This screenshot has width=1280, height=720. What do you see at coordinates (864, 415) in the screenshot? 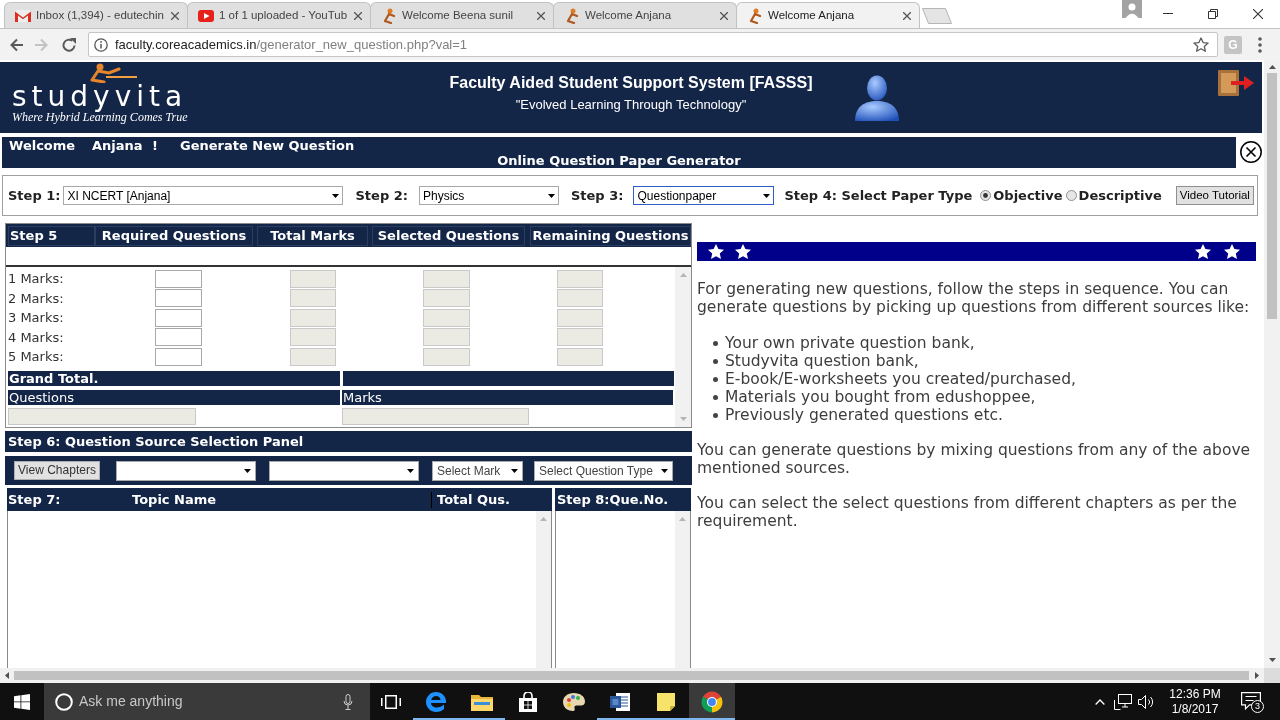
I see `list-item: Previously generated questions etc.` at bounding box center [864, 415].